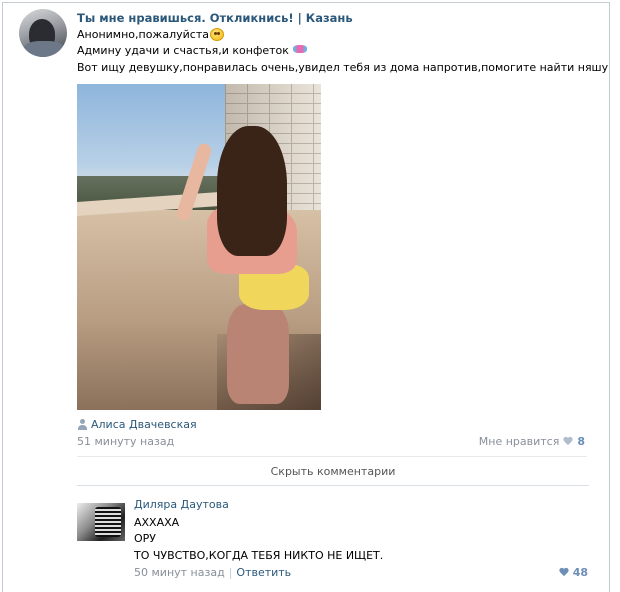  I want to click on post-text-line-1: Анонимно,пожалуйста, so click(150, 34).